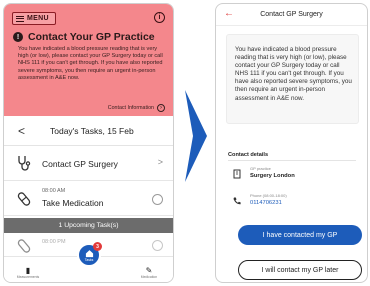 The height and width of the screenshot is (286, 370). I want to click on nav-caption: Tasks, so click(89, 259).